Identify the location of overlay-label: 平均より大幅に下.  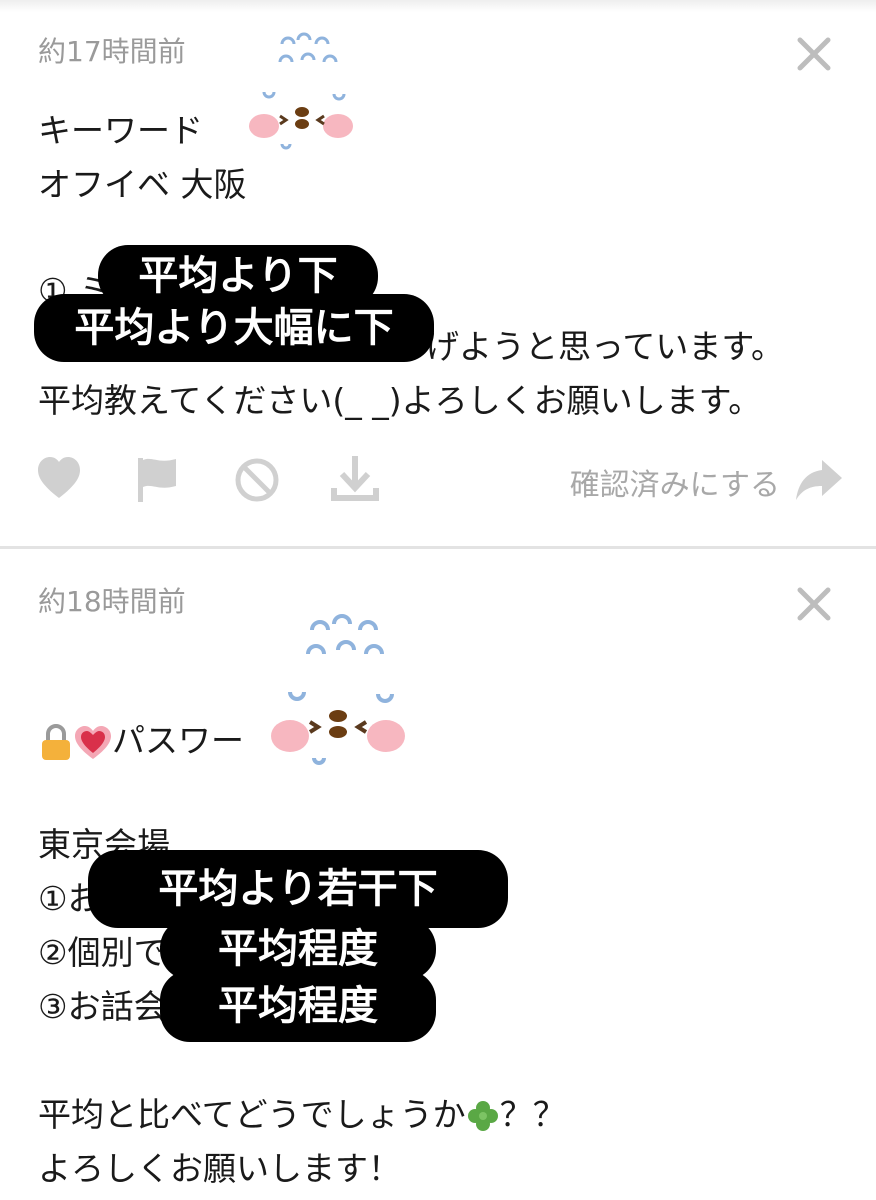
(234, 328).